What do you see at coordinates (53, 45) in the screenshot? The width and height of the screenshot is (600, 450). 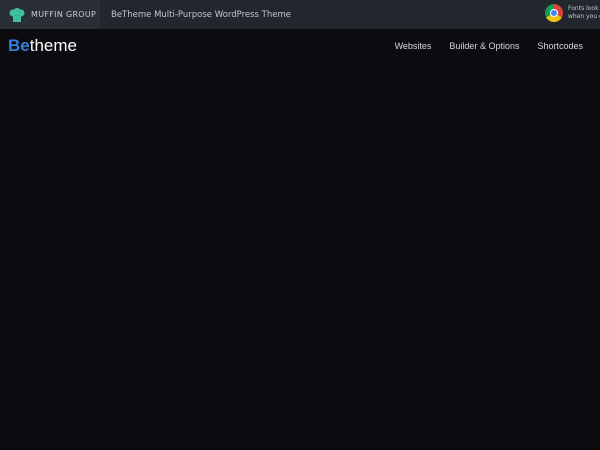 I see `logo-theme: theme` at bounding box center [53, 45].